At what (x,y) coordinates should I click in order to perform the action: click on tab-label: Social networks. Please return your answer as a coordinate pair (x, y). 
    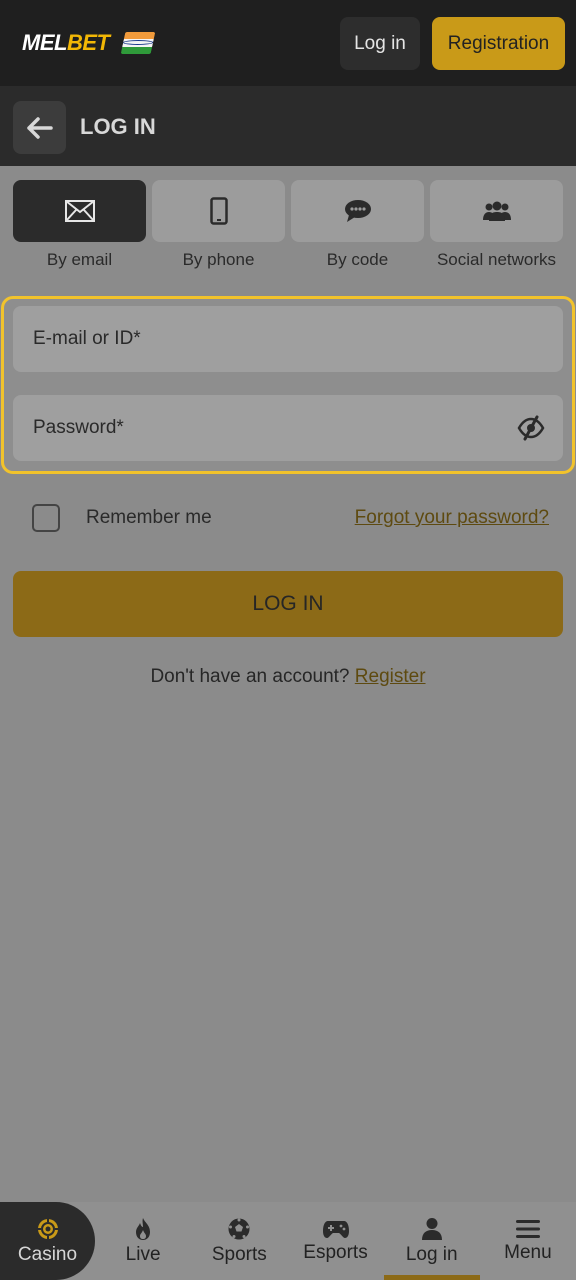
    Looking at the image, I should click on (496, 259).